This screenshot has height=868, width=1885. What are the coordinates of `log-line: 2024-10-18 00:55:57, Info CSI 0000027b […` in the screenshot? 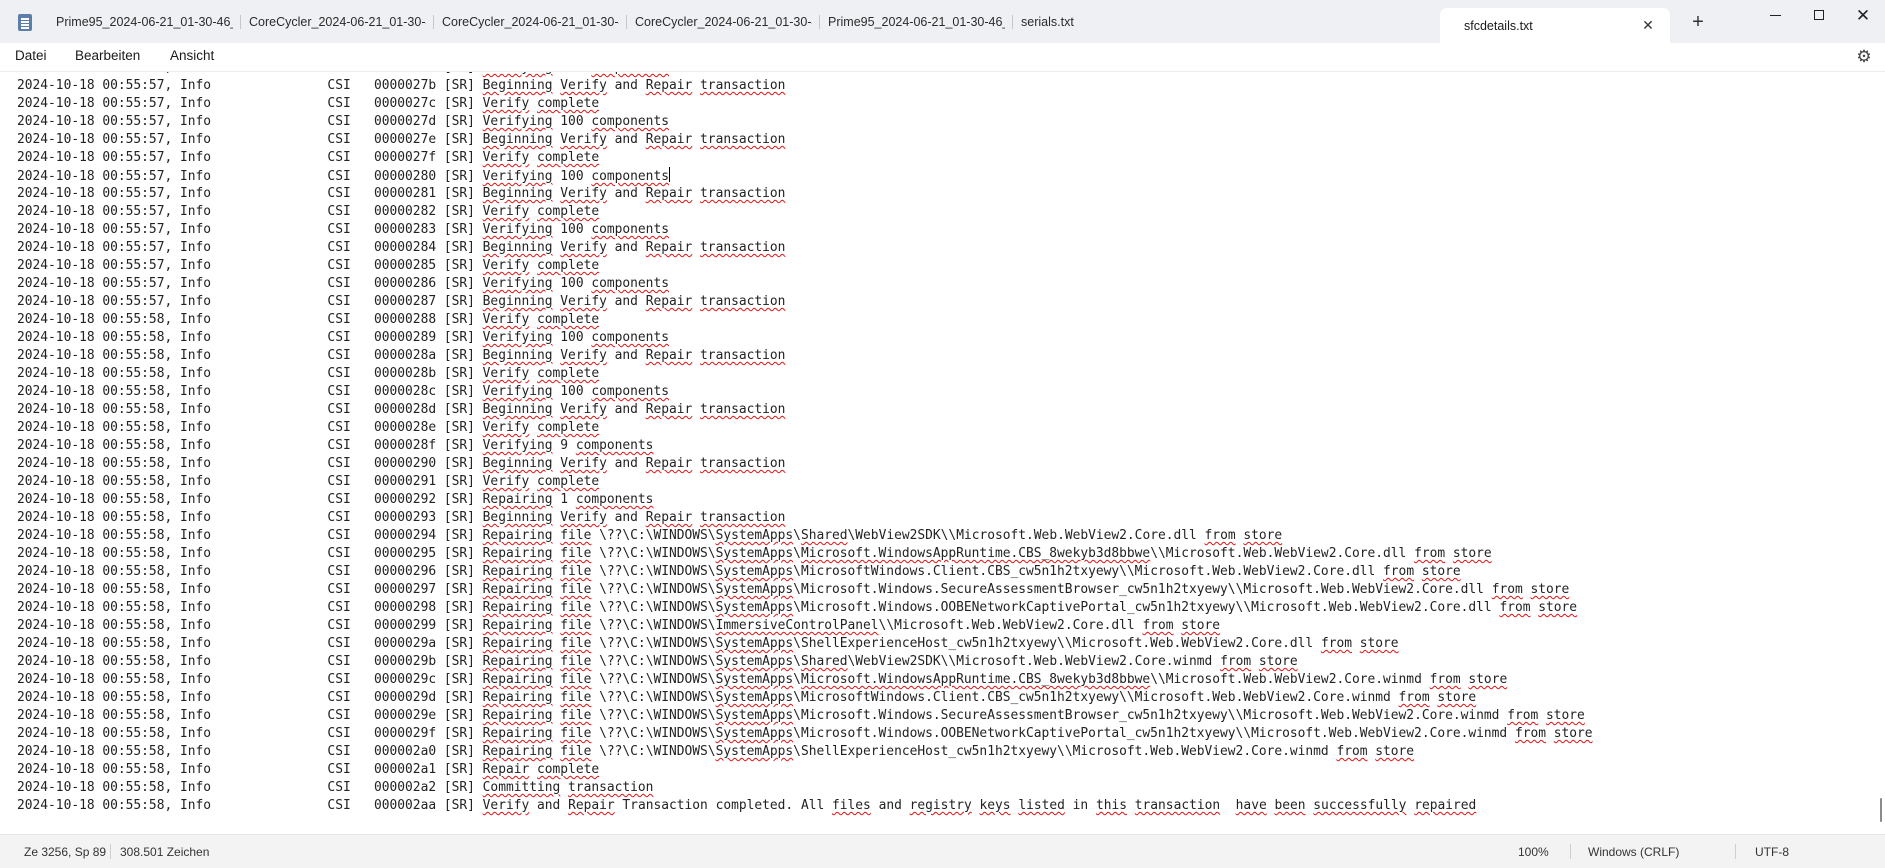 It's located at (805, 86).